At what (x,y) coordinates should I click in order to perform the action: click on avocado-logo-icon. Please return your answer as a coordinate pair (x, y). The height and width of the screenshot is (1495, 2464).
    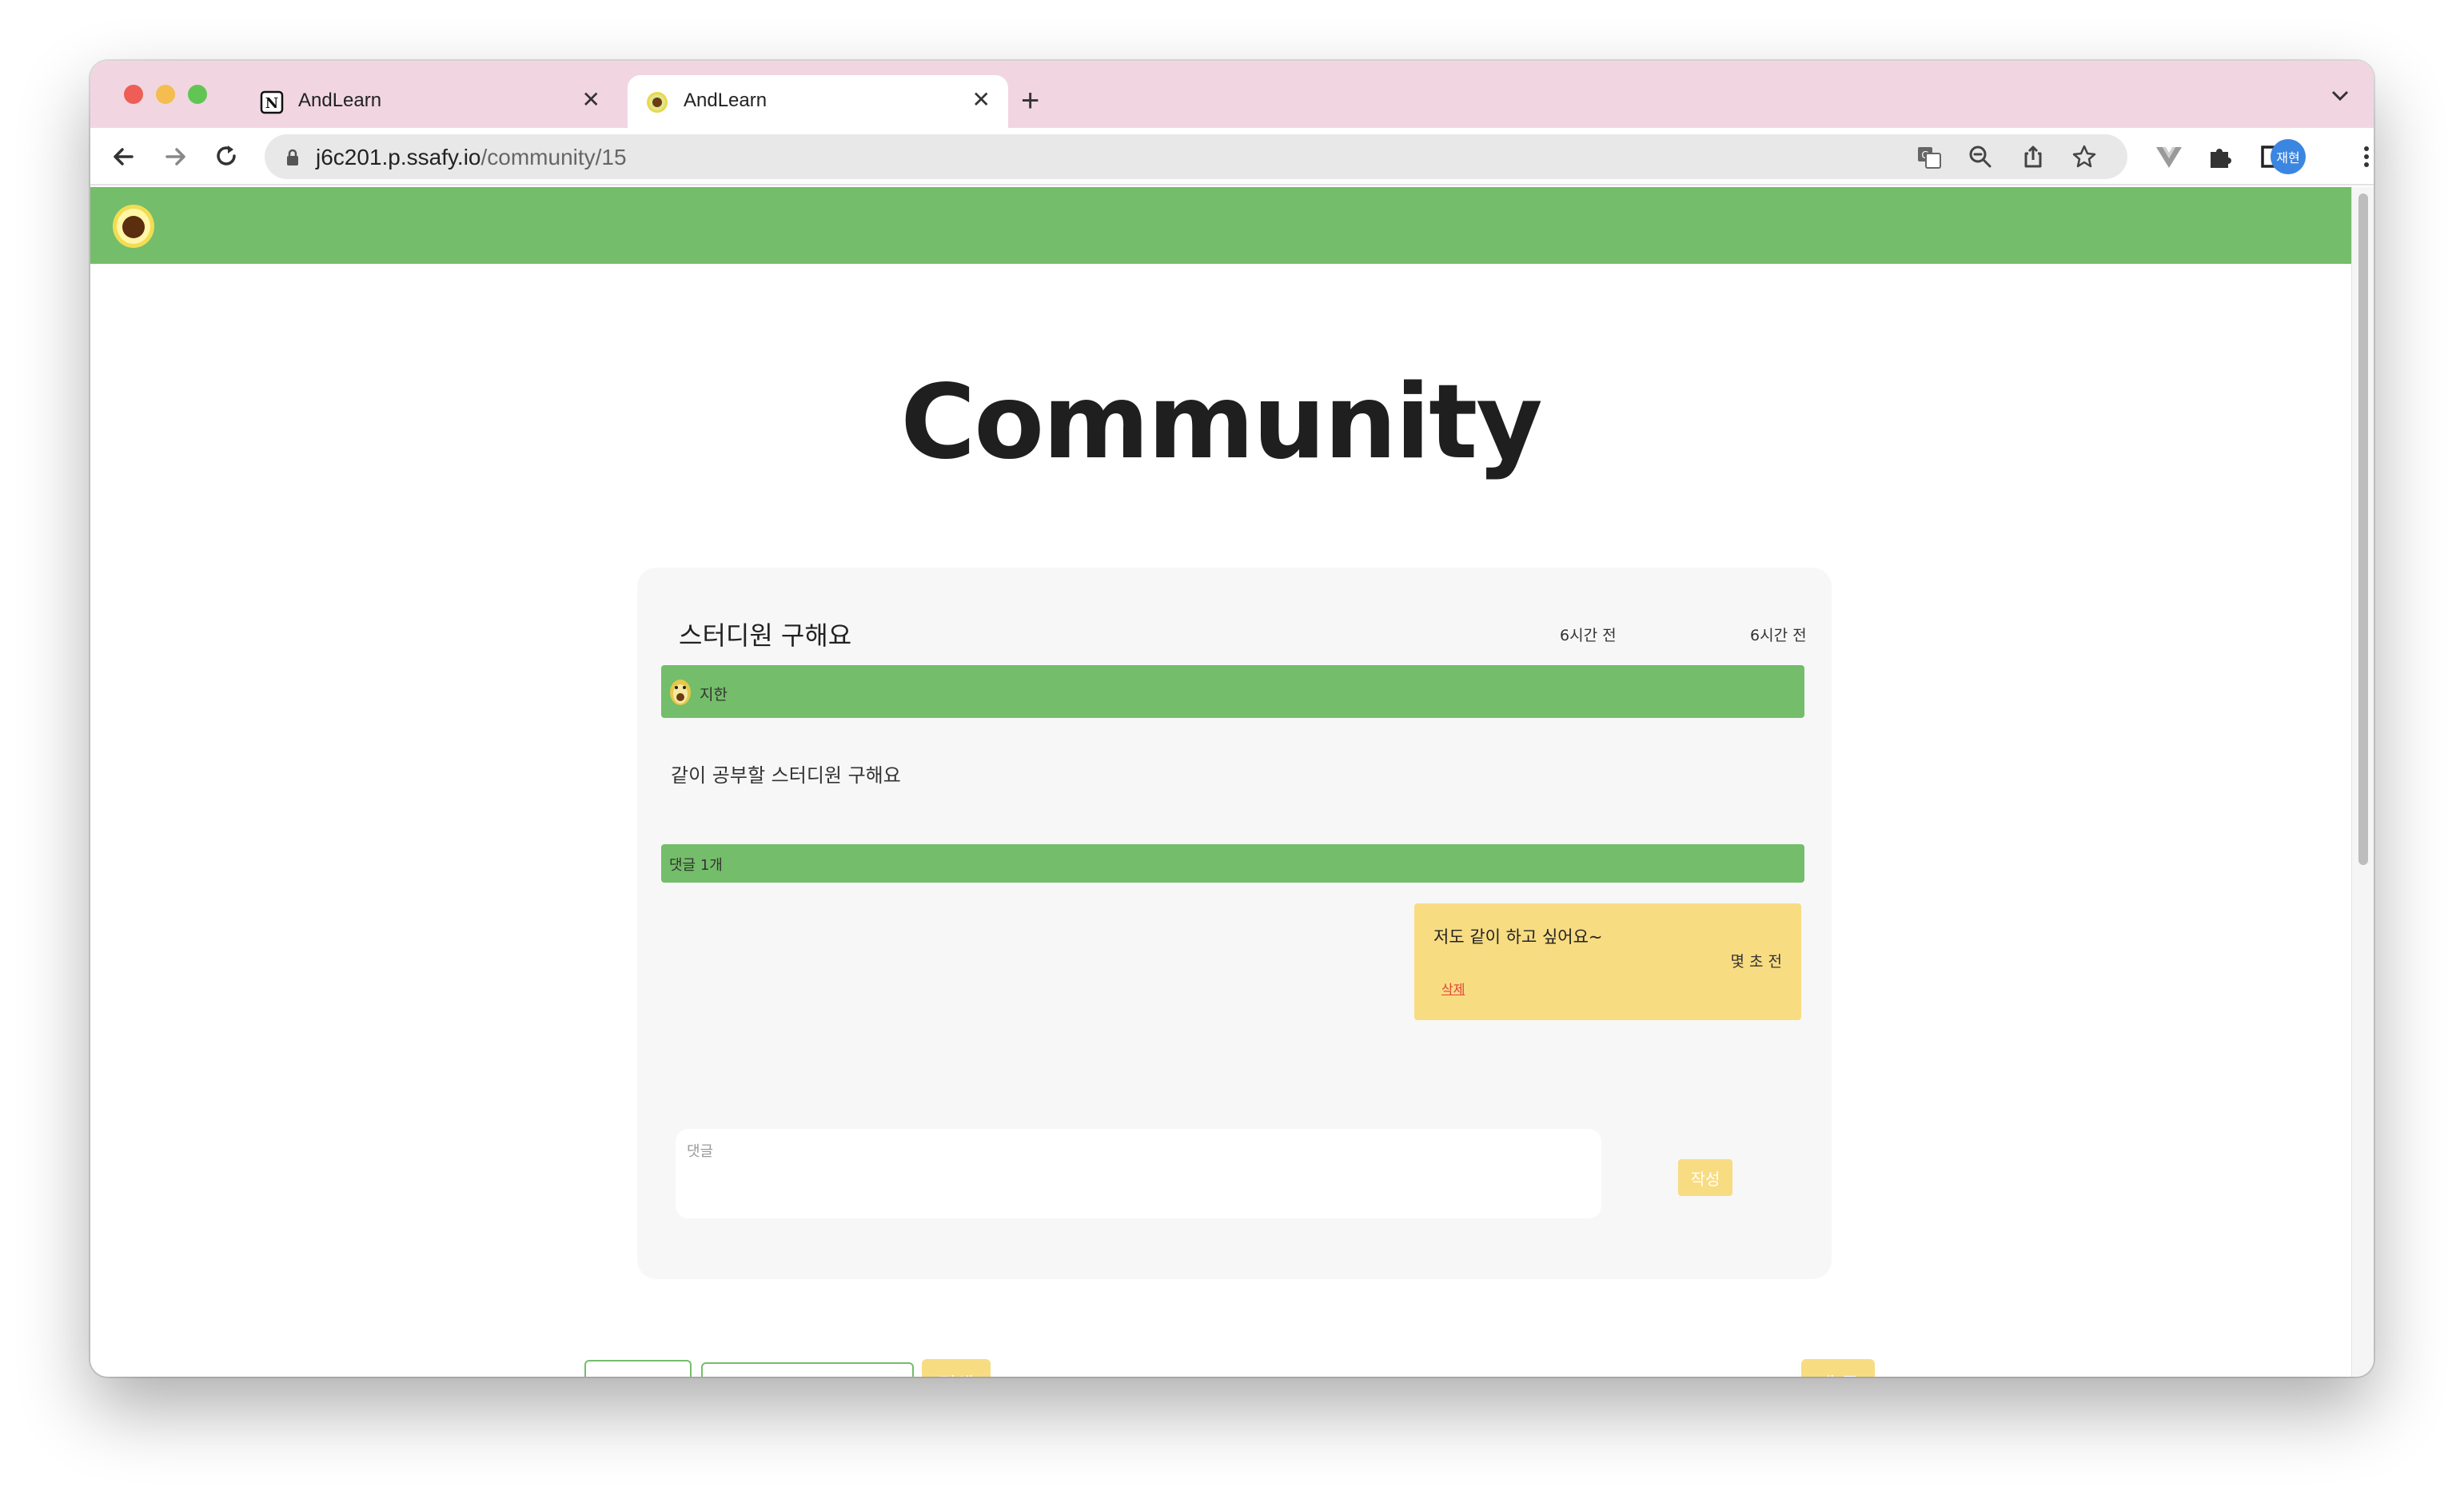
    Looking at the image, I should click on (133, 227).